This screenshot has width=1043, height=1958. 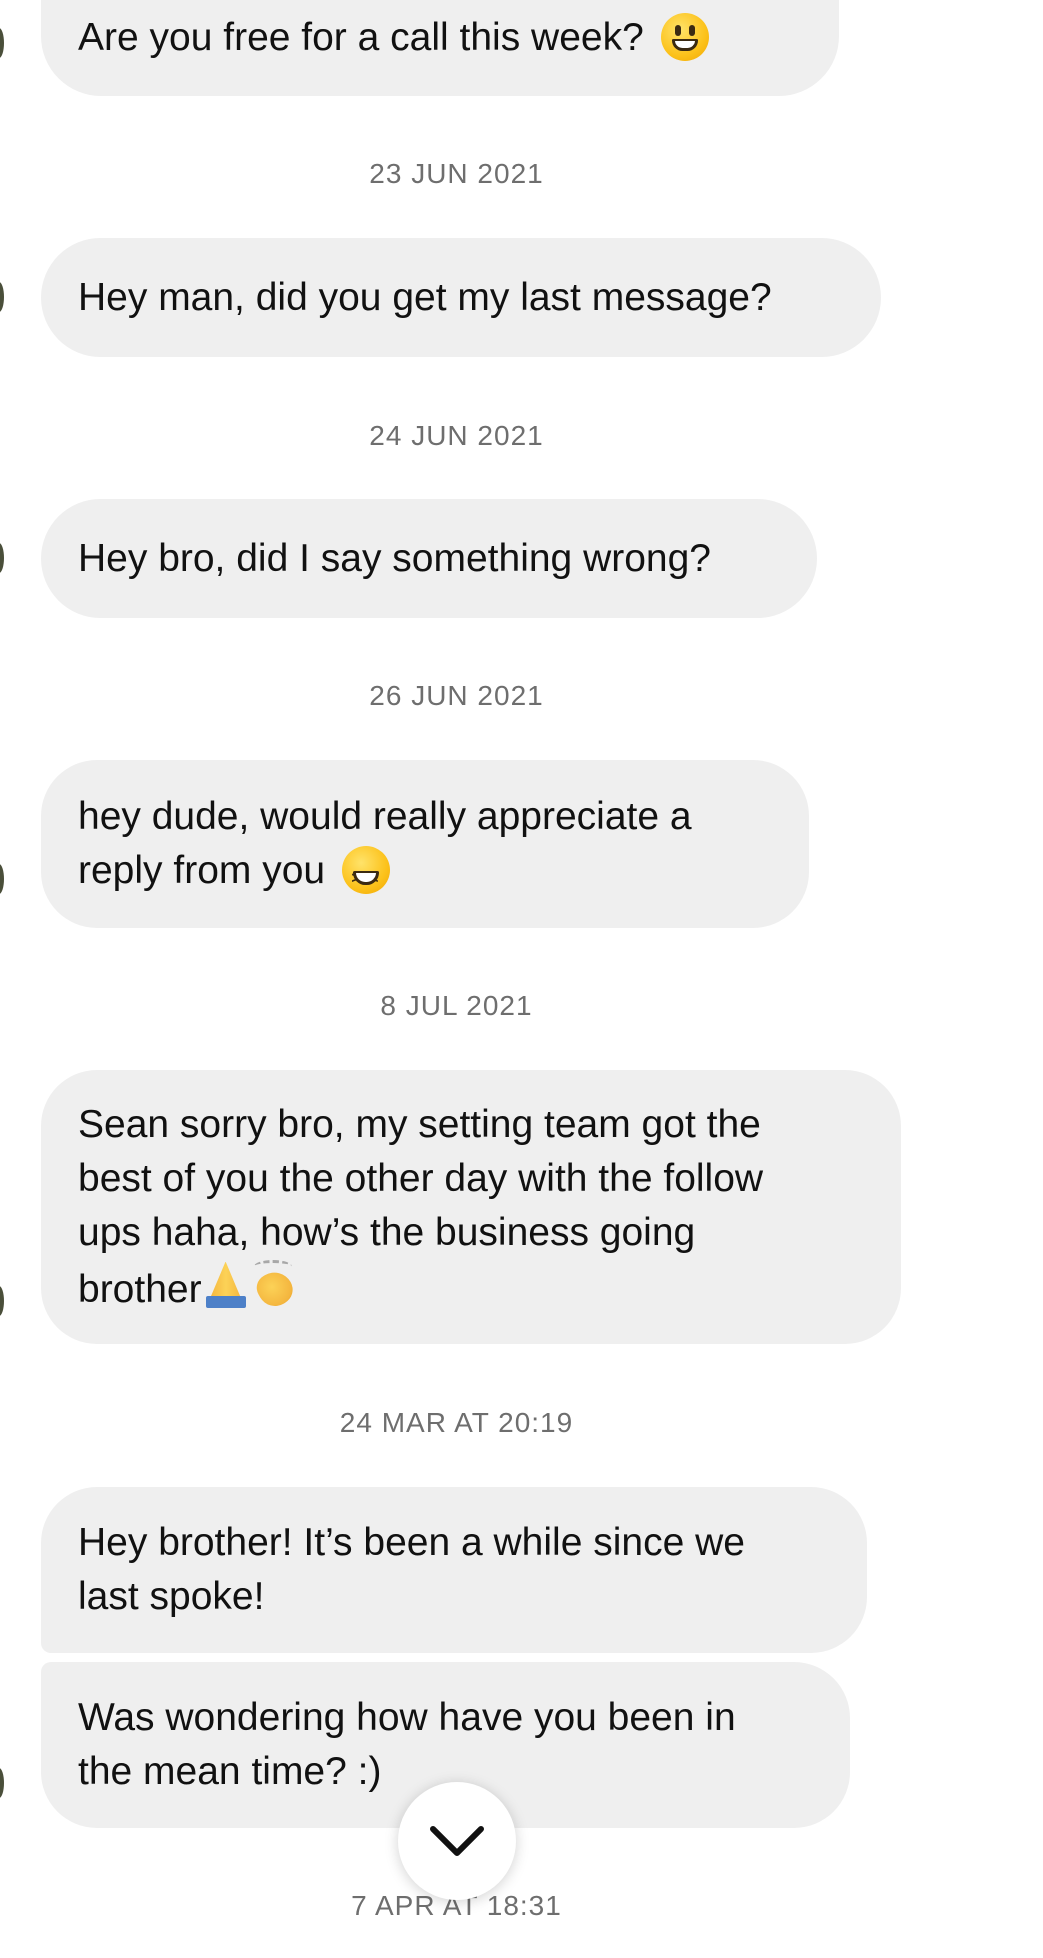 I want to click on message-bubble: Hey man, did you get my last message?, so click(x=461, y=297).